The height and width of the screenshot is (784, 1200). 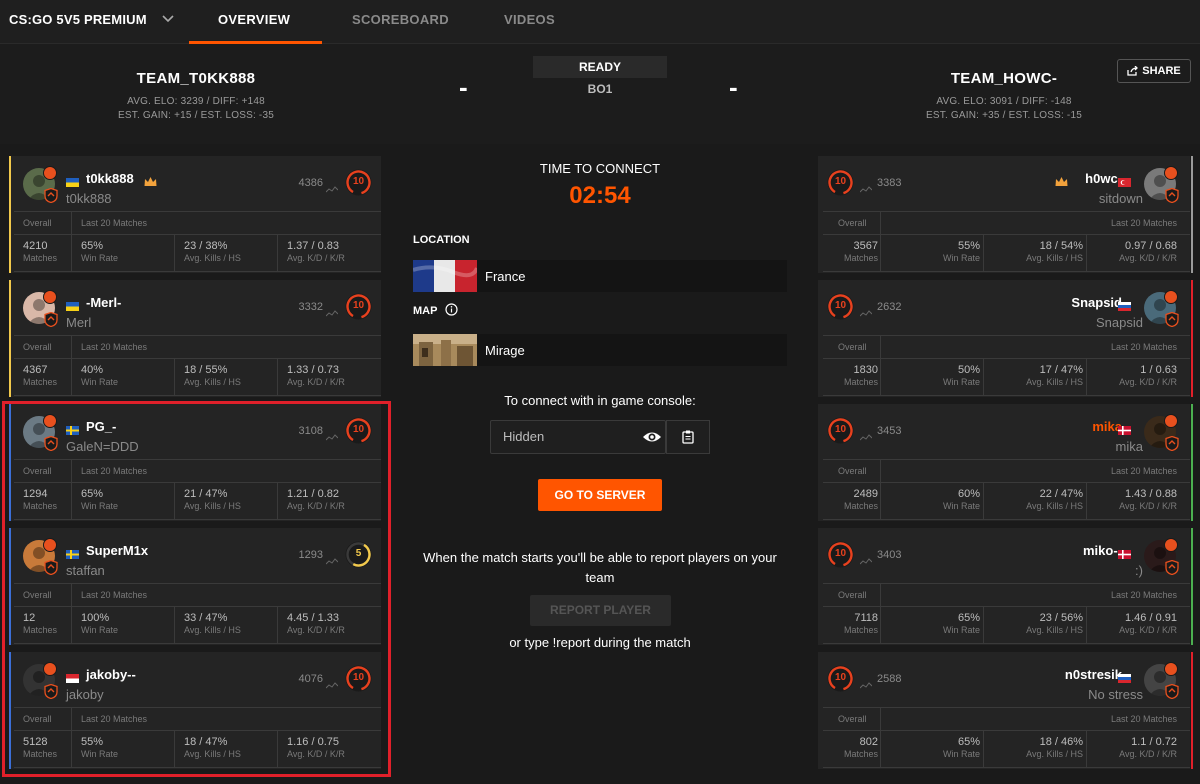 What do you see at coordinates (358, 553) in the screenshot?
I see `skill-level-value: 5` at bounding box center [358, 553].